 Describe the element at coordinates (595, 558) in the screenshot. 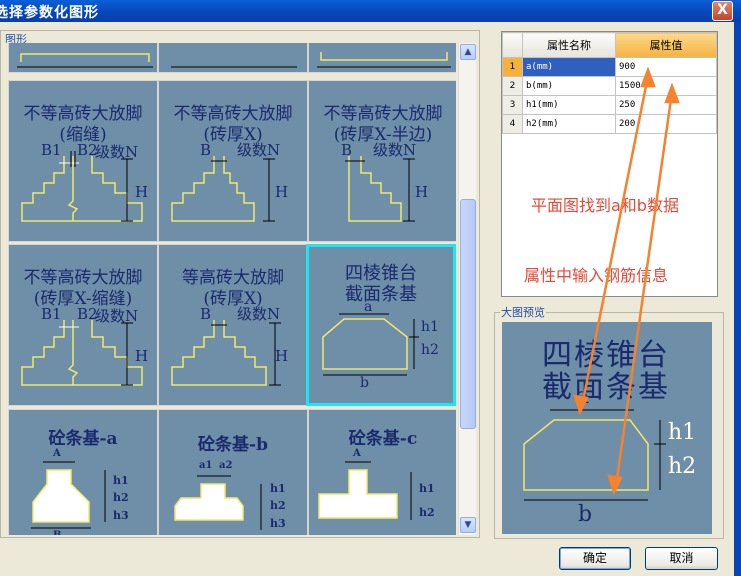

I see `ok-button: 确定` at that location.